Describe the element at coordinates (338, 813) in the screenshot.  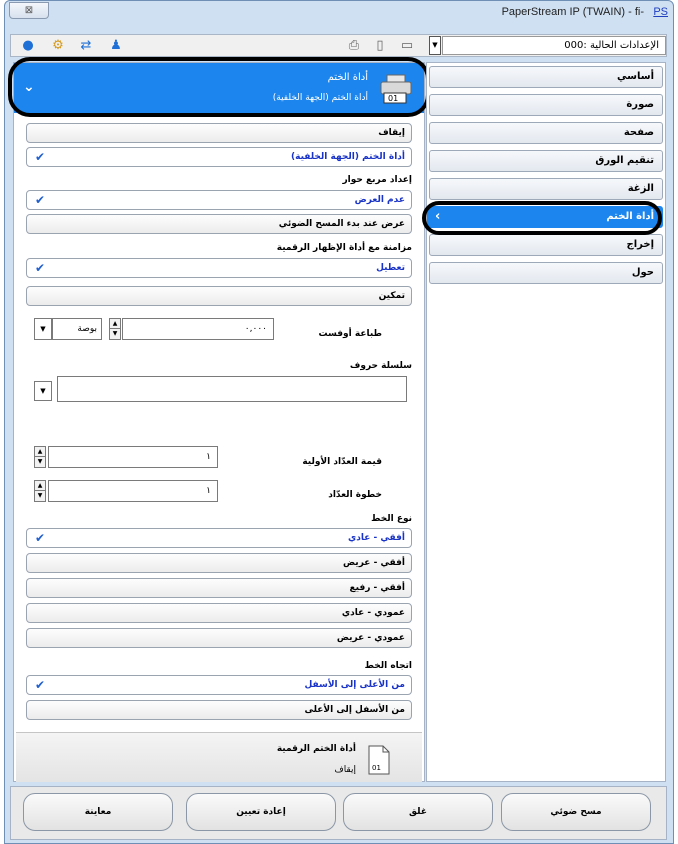
I see `bottom-bar: معاينة إعادة تعيين غلق مسح ضوئي` at that location.